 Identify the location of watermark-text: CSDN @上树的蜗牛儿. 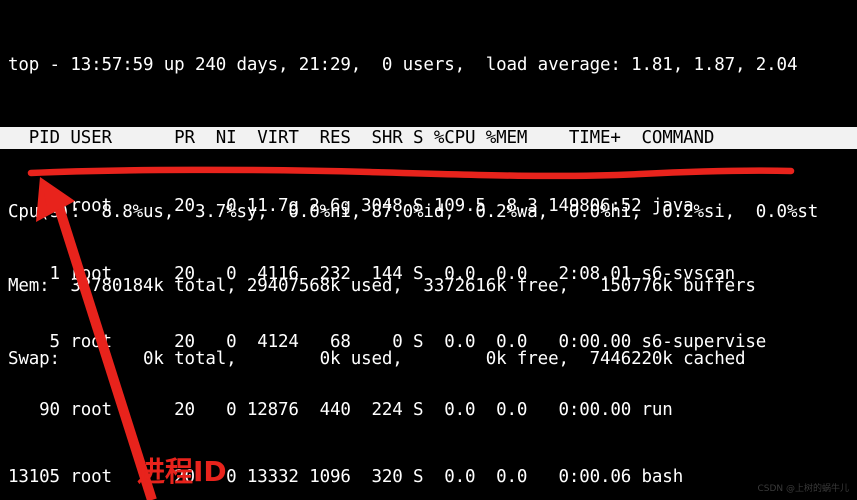
(803, 489).